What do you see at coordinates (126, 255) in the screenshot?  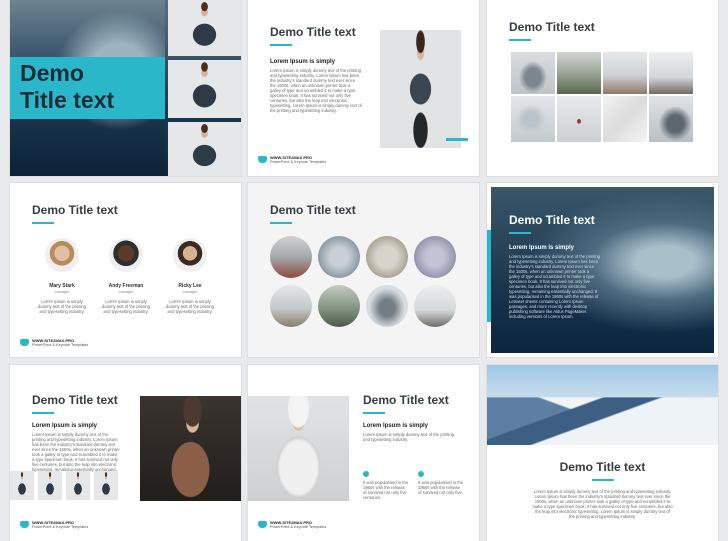 I see `avatar-andy` at bounding box center [126, 255].